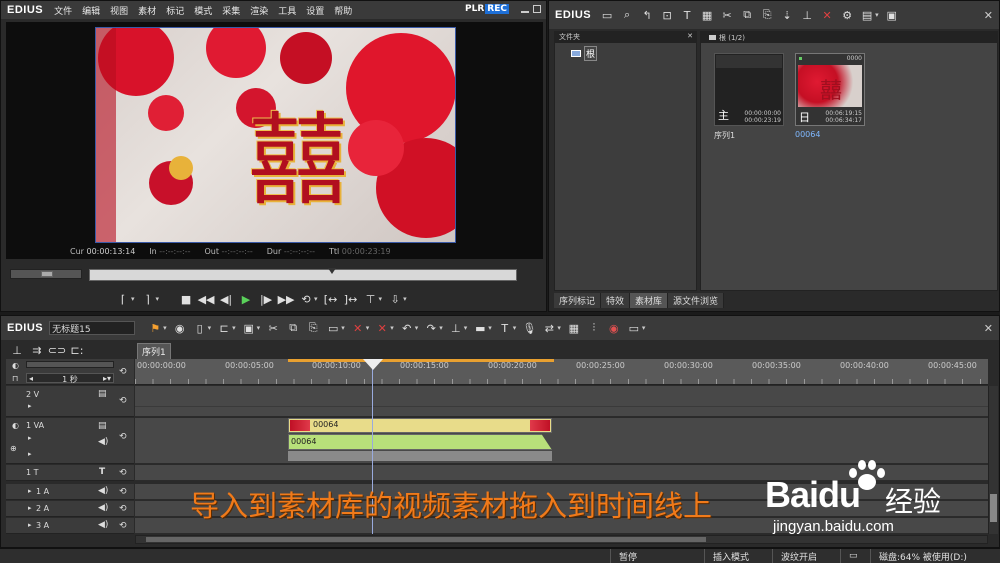 This screenshot has height=563, width=1000. Describe the element at coordinates (855, 556) in the screenshot. I see `status-monitor-icon: ▭` at that location.